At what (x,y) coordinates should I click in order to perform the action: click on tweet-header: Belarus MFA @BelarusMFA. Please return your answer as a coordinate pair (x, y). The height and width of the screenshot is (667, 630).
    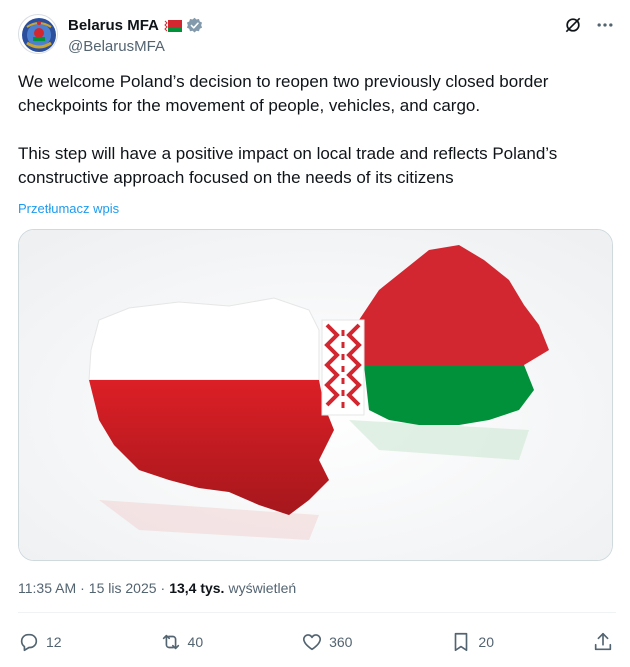
    Looking at the image, I should click on (317, 36).